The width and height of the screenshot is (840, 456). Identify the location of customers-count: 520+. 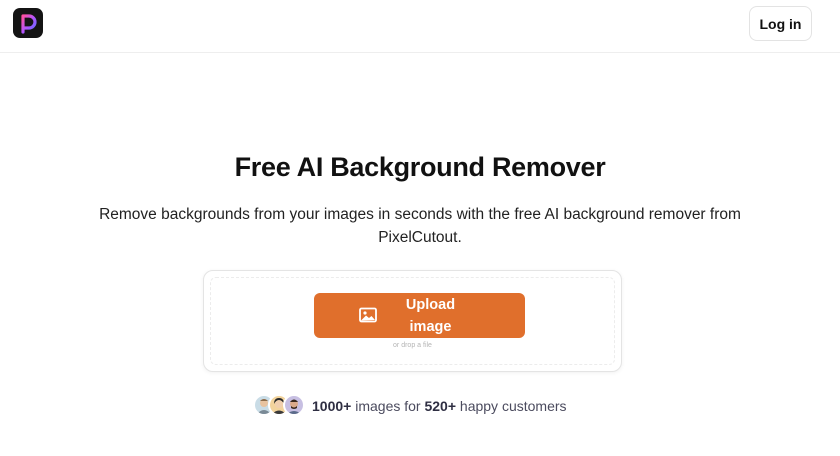
(440, 406).